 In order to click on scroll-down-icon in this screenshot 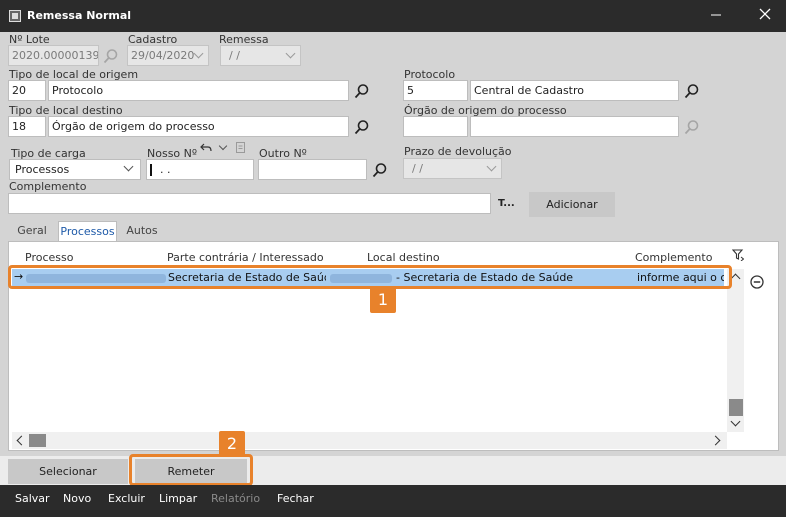, I will do `click(735, 421)`.